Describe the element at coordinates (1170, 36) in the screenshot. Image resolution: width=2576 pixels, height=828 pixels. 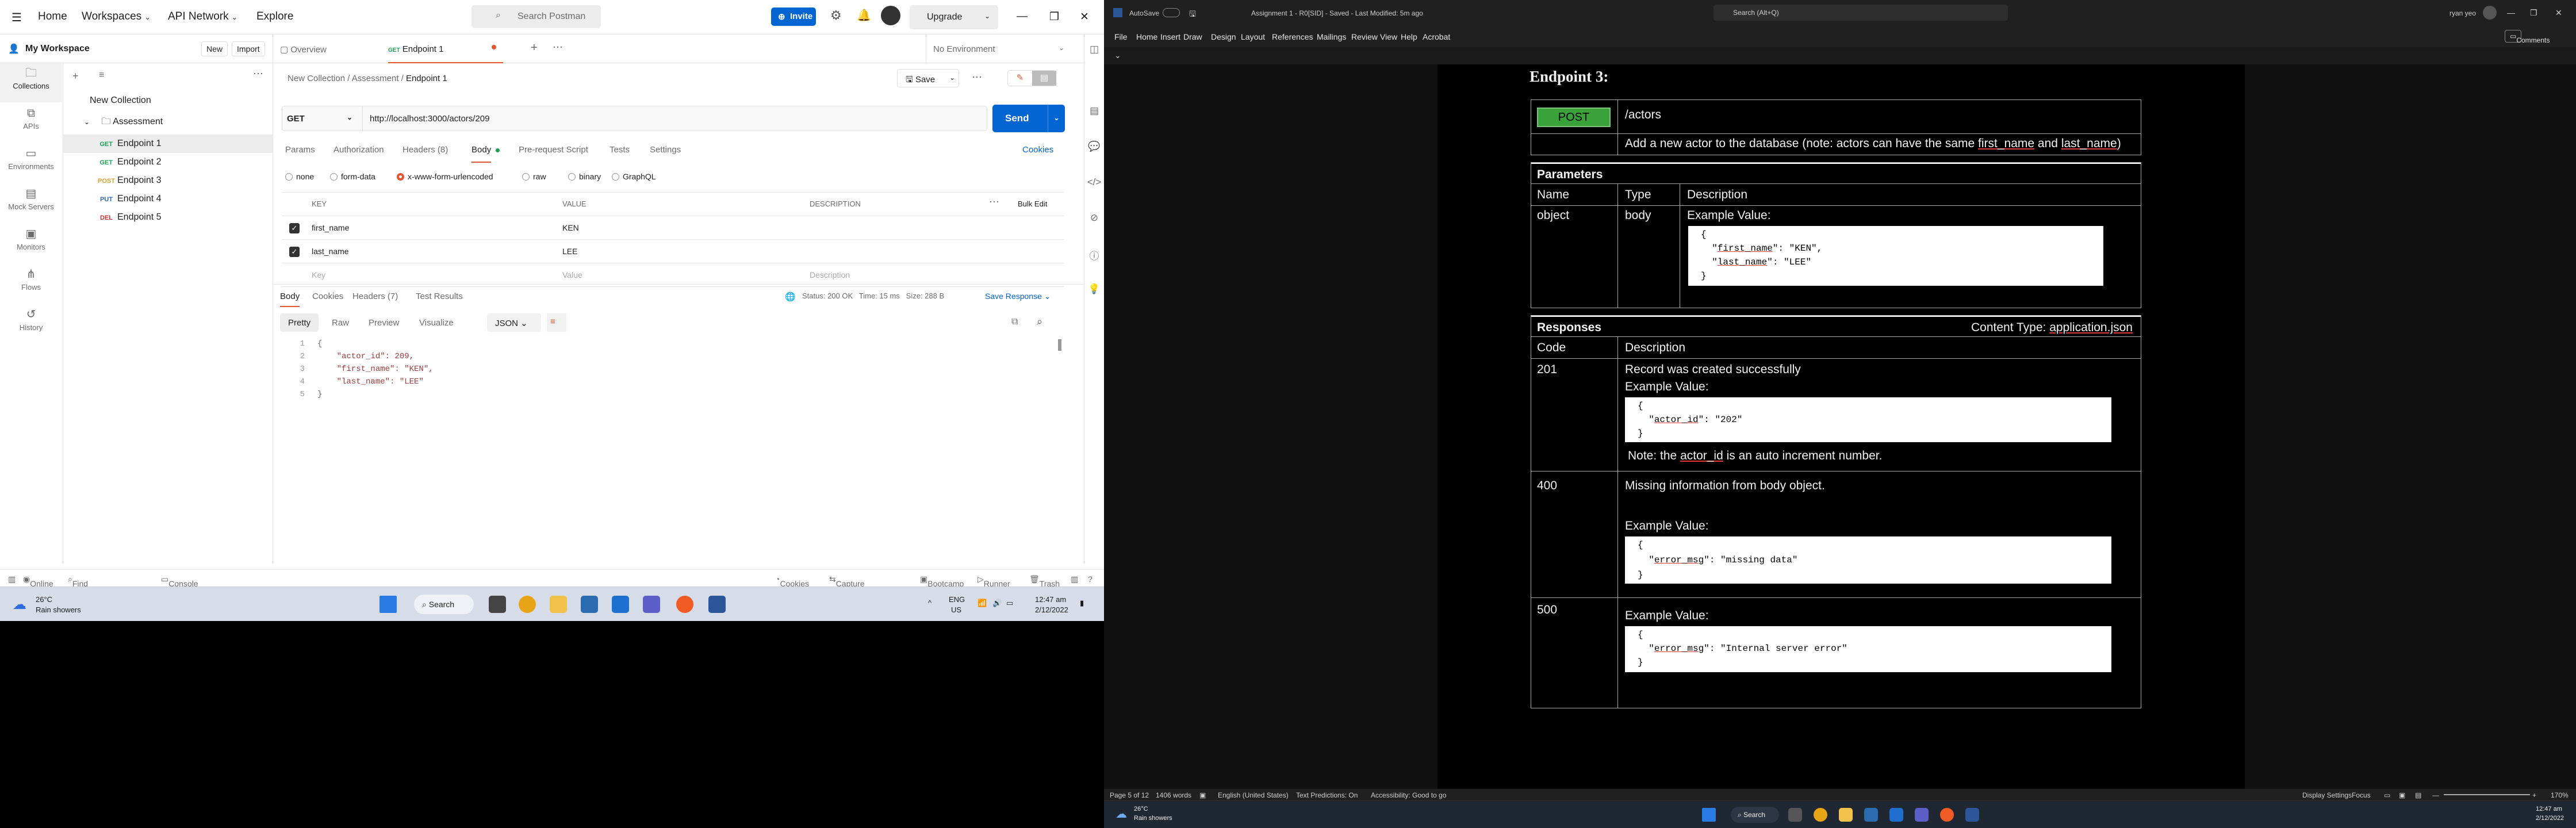
I see `ribbon-tab-insert: Insert` at that location.